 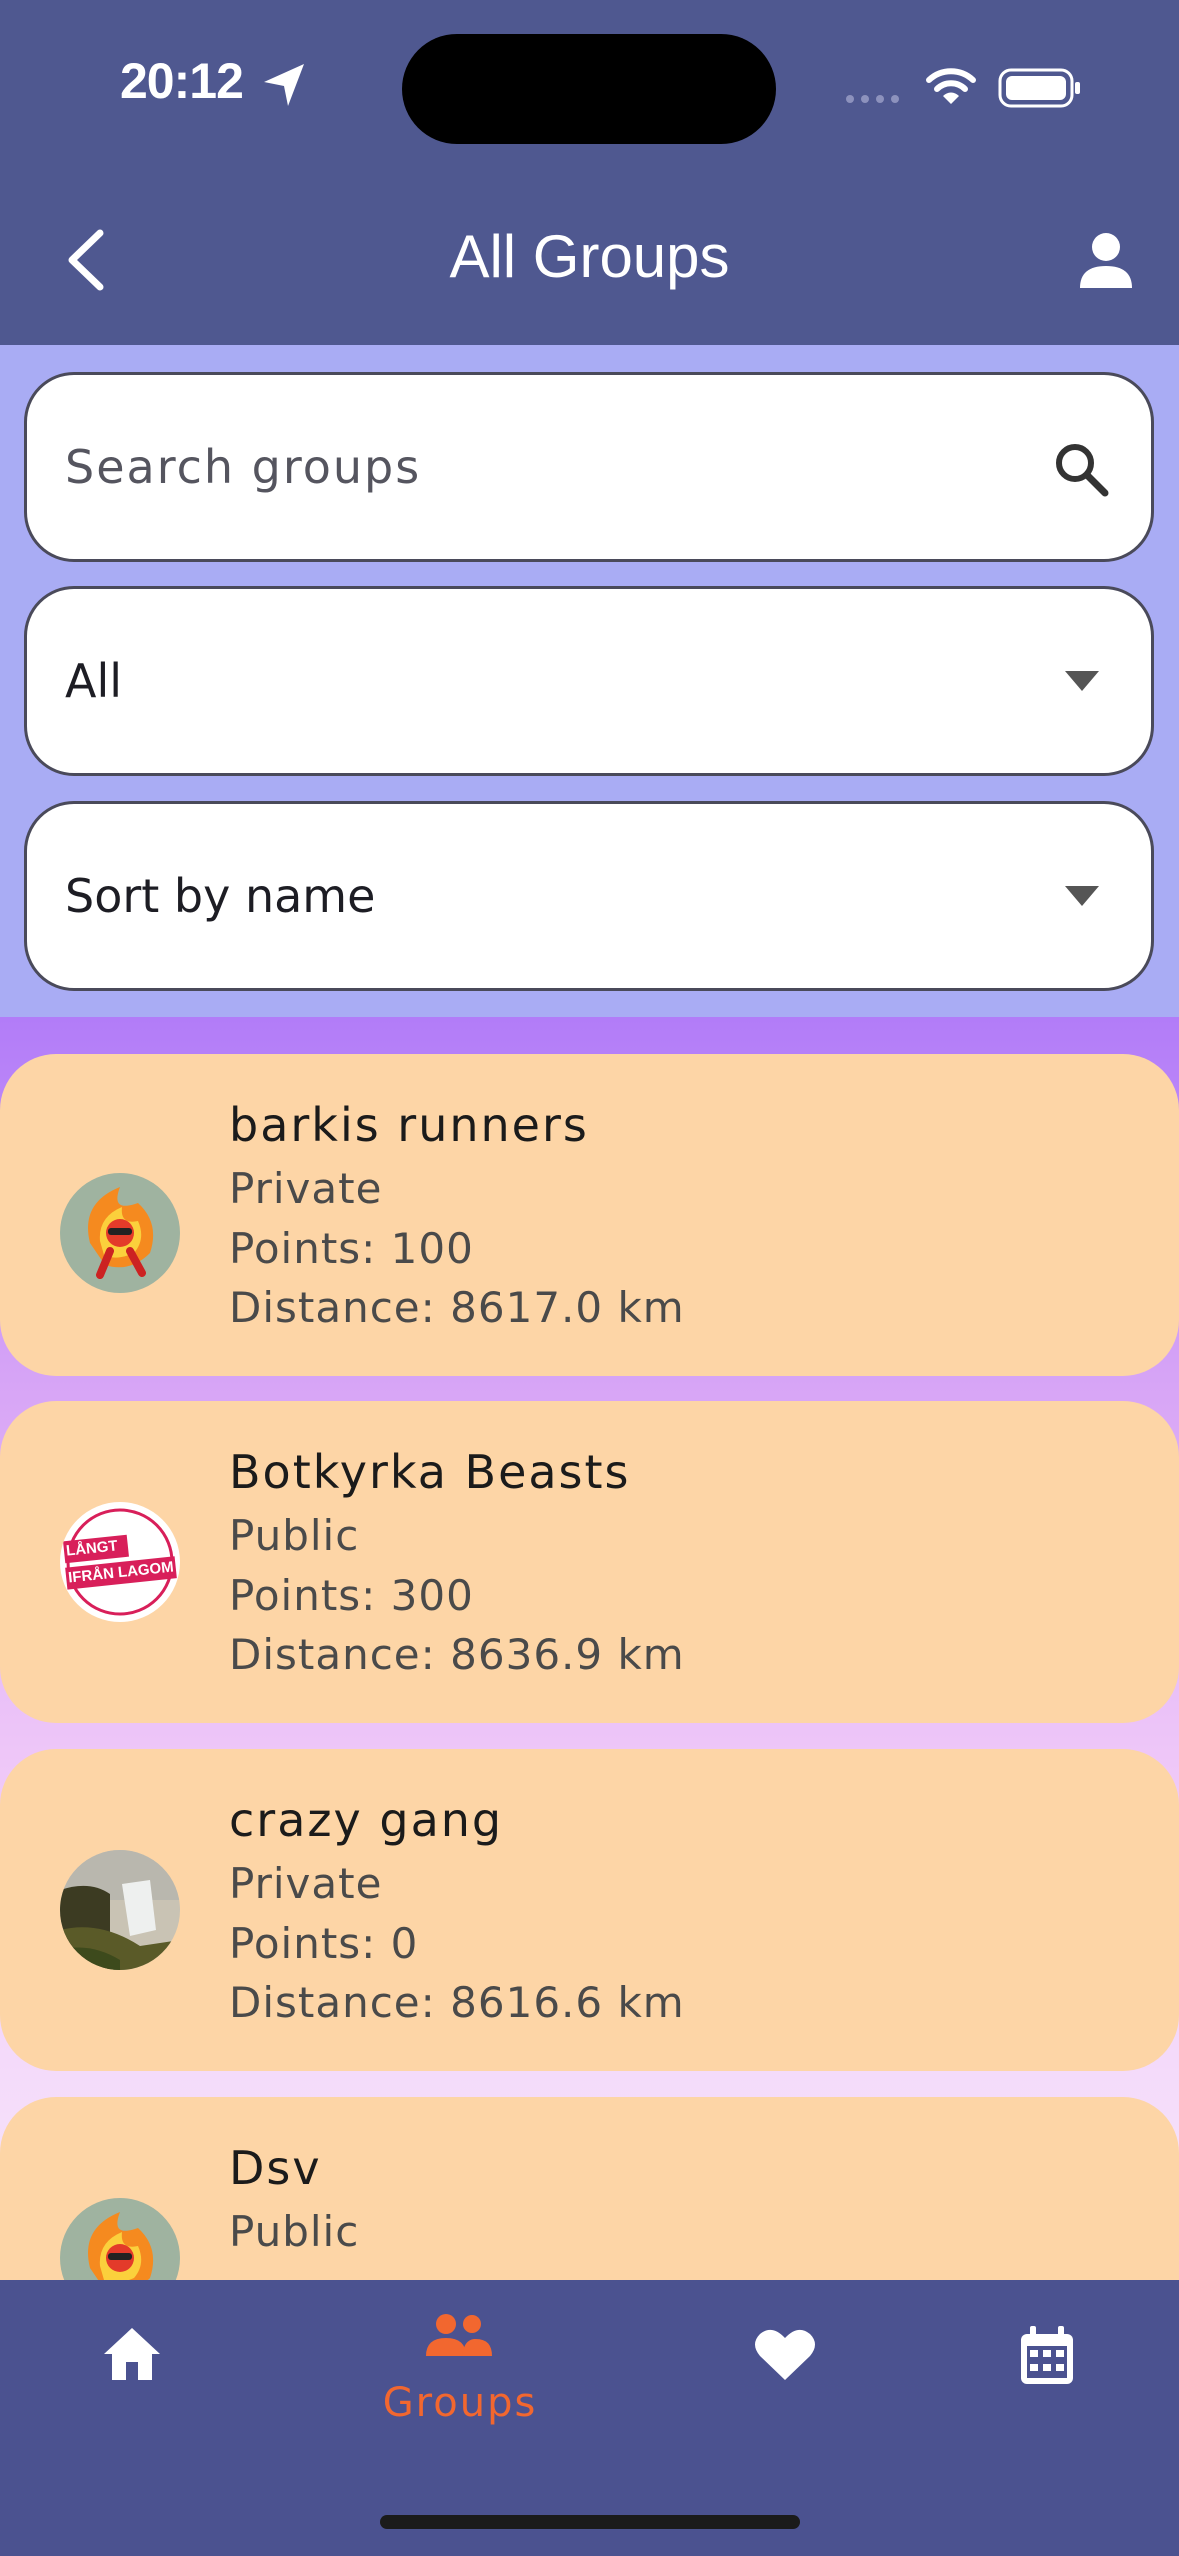 What do you see at coordinates (1047, 2356) in the screenshot?
I see `calendar-icon` at bounding box center [1047, 2356].